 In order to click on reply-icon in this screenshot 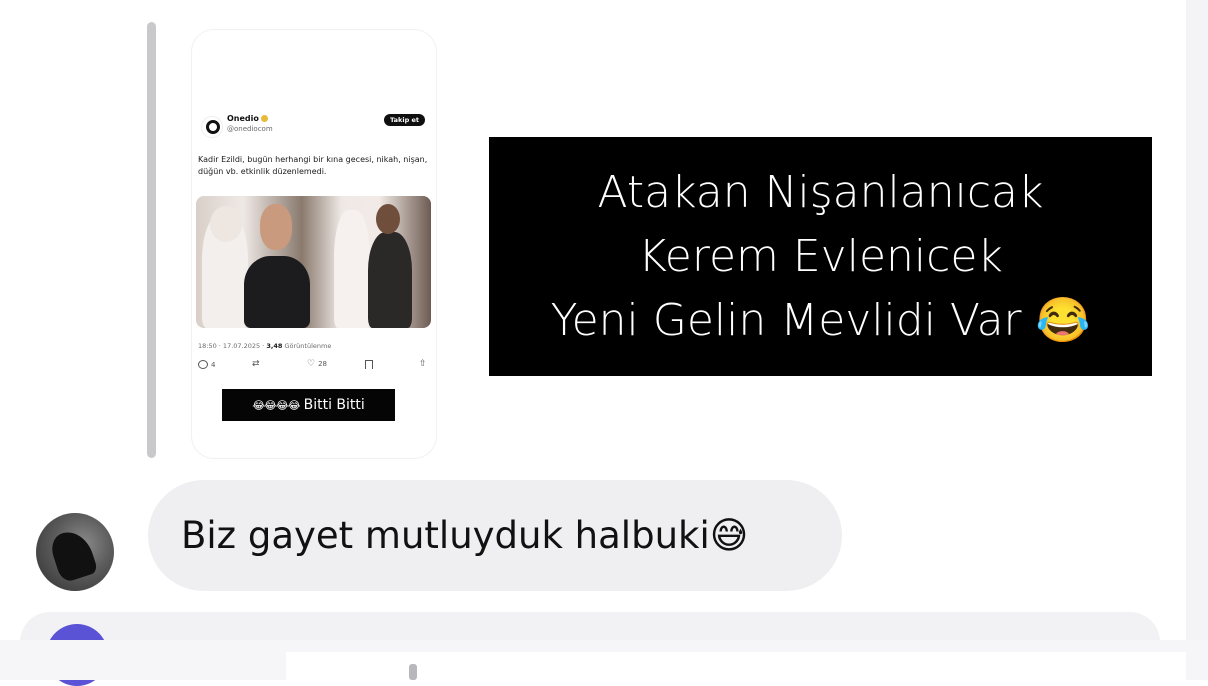, I will do `click(203, 364)`.